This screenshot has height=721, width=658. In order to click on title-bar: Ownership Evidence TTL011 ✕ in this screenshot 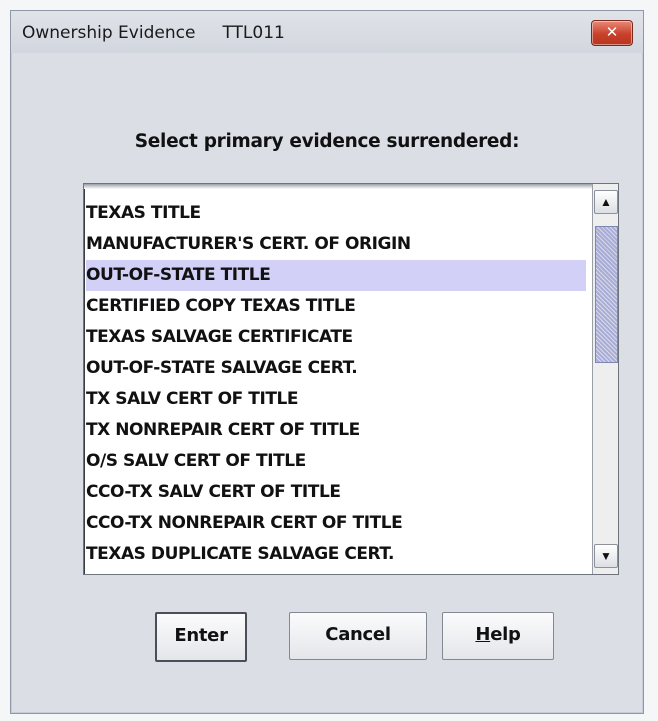, I will do `click(327, 32)`.